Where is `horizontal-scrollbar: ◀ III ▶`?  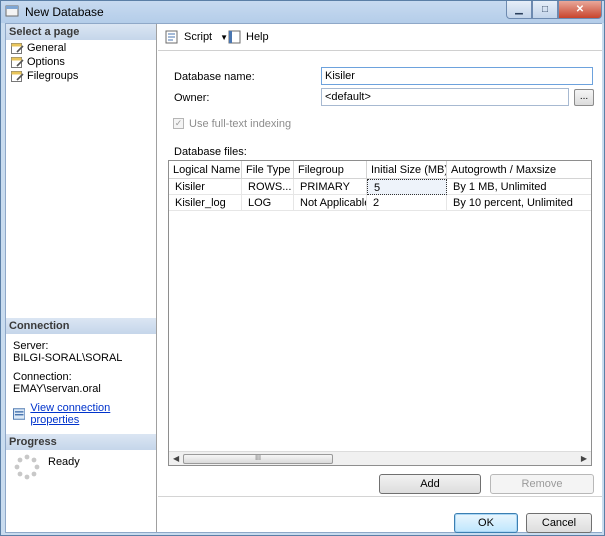
horizontal-scrollbar: ◀ III ▶ is located at coordinates (380, 458).